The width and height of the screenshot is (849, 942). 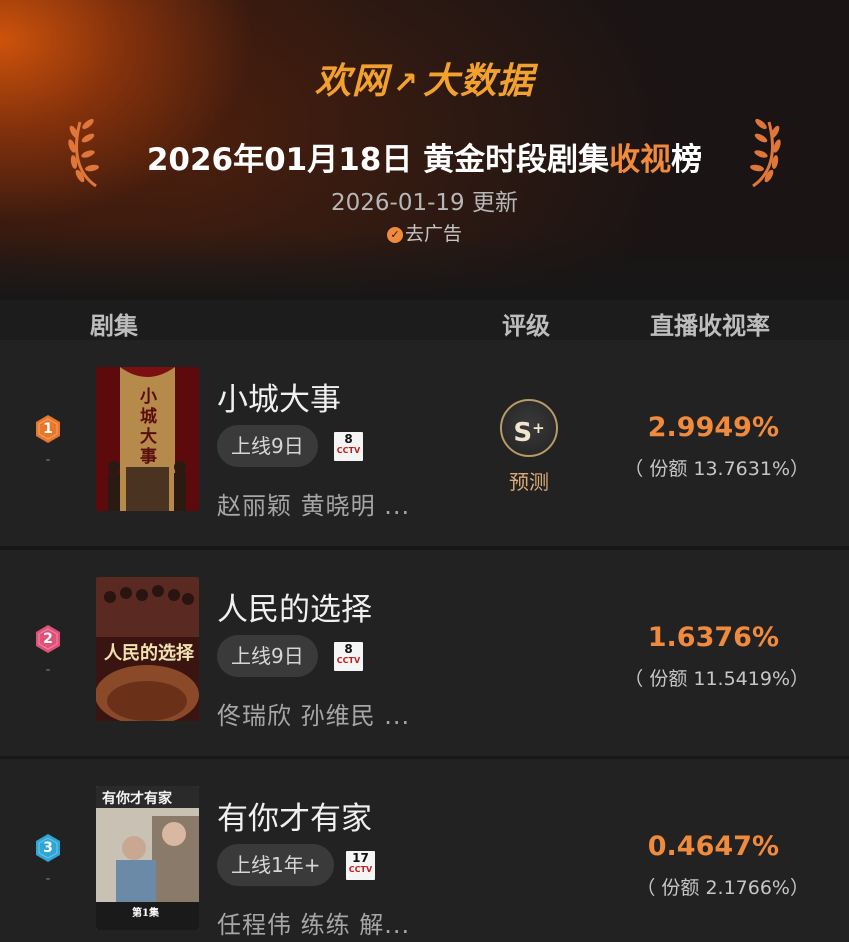 I want to click on rank-badge: 1, so click(x=48, y=429).